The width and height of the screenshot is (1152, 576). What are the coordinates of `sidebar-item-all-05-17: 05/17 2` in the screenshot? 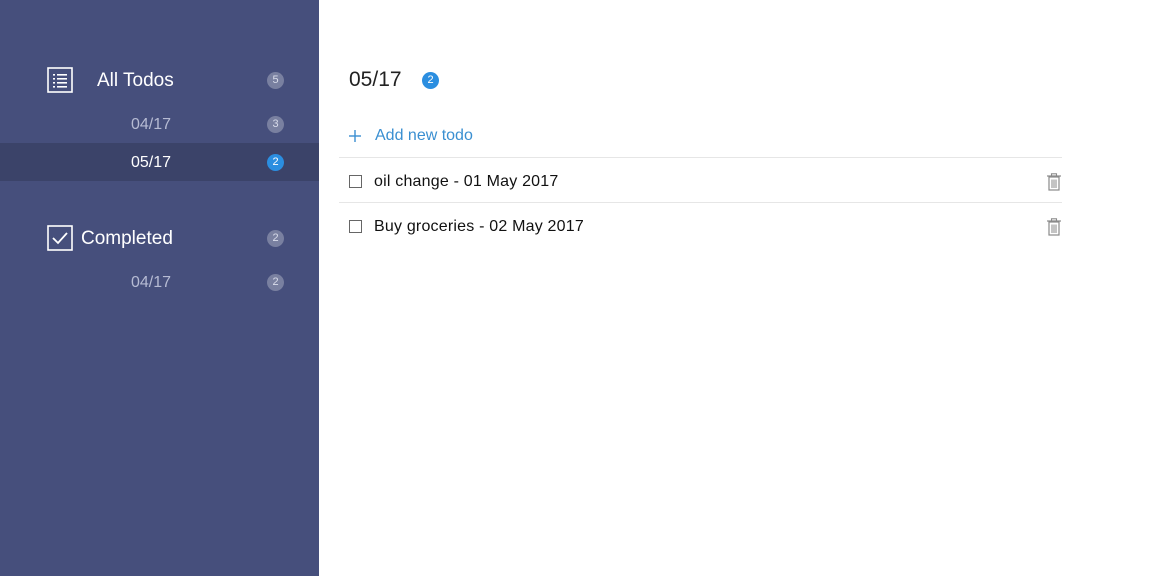 It's located at (159, 162).